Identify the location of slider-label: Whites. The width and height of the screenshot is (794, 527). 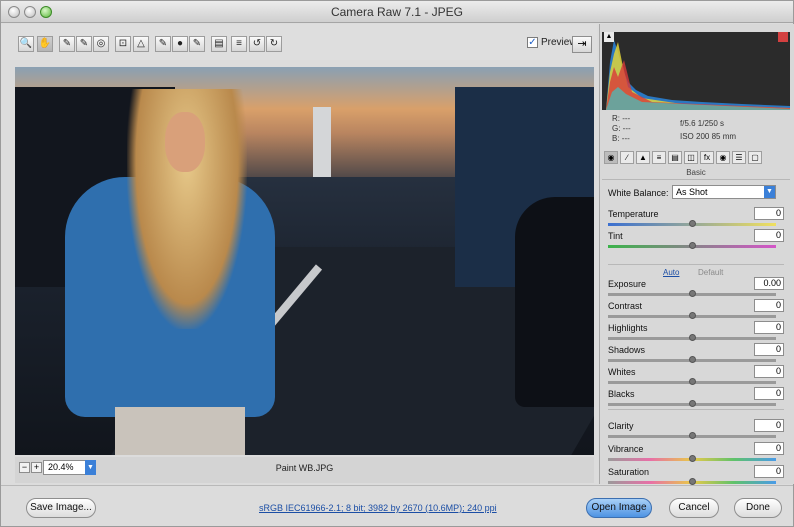
(622, 372).